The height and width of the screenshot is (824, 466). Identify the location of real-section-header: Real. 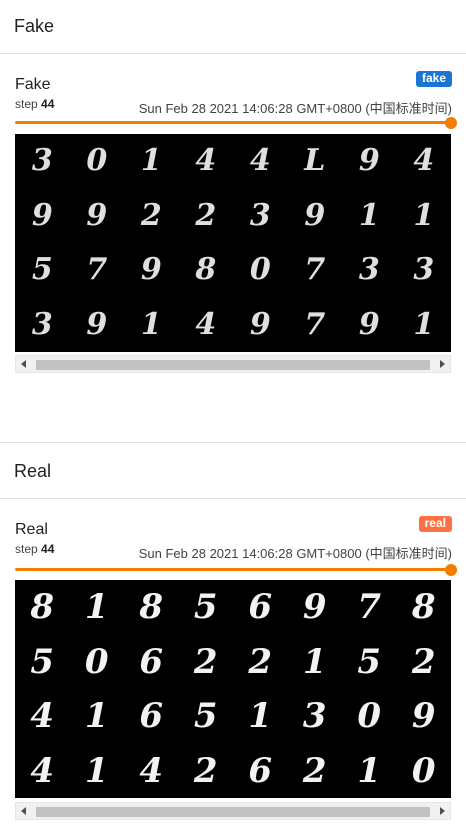
(233, 472).